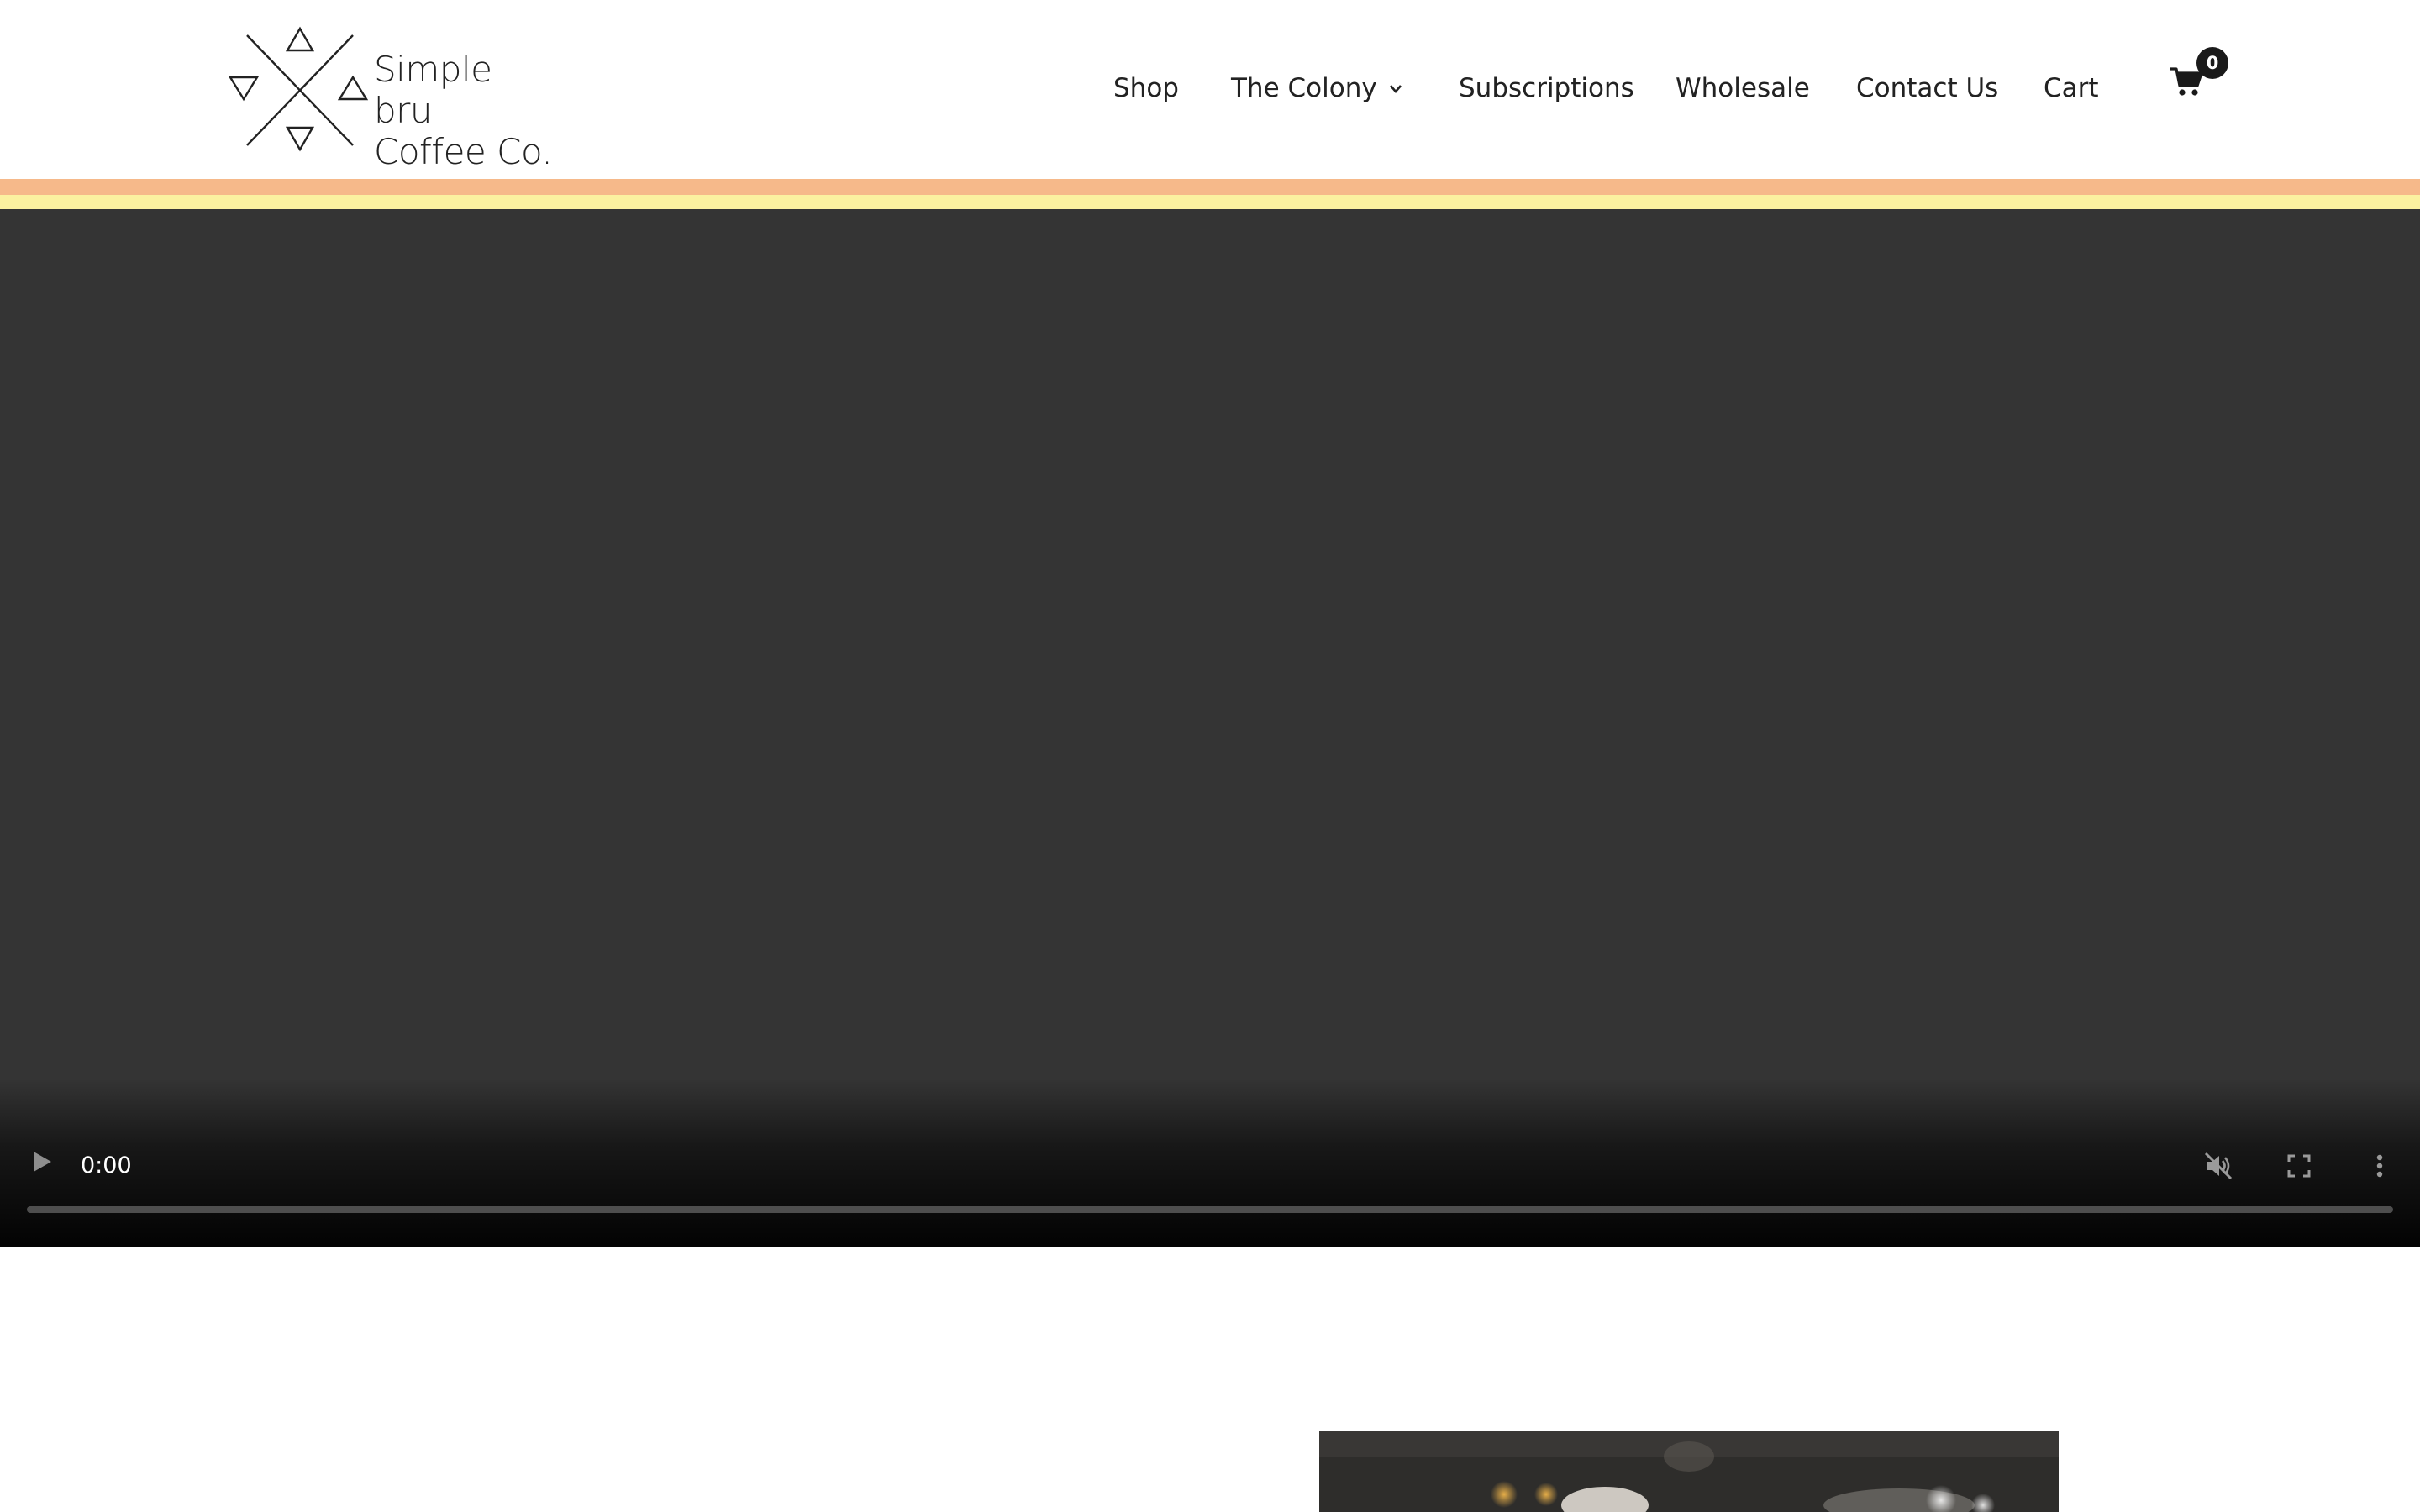  Describe the element at coordinates (1146, 88) in the screenshot. I see `nav-shop: Shop` at that location.